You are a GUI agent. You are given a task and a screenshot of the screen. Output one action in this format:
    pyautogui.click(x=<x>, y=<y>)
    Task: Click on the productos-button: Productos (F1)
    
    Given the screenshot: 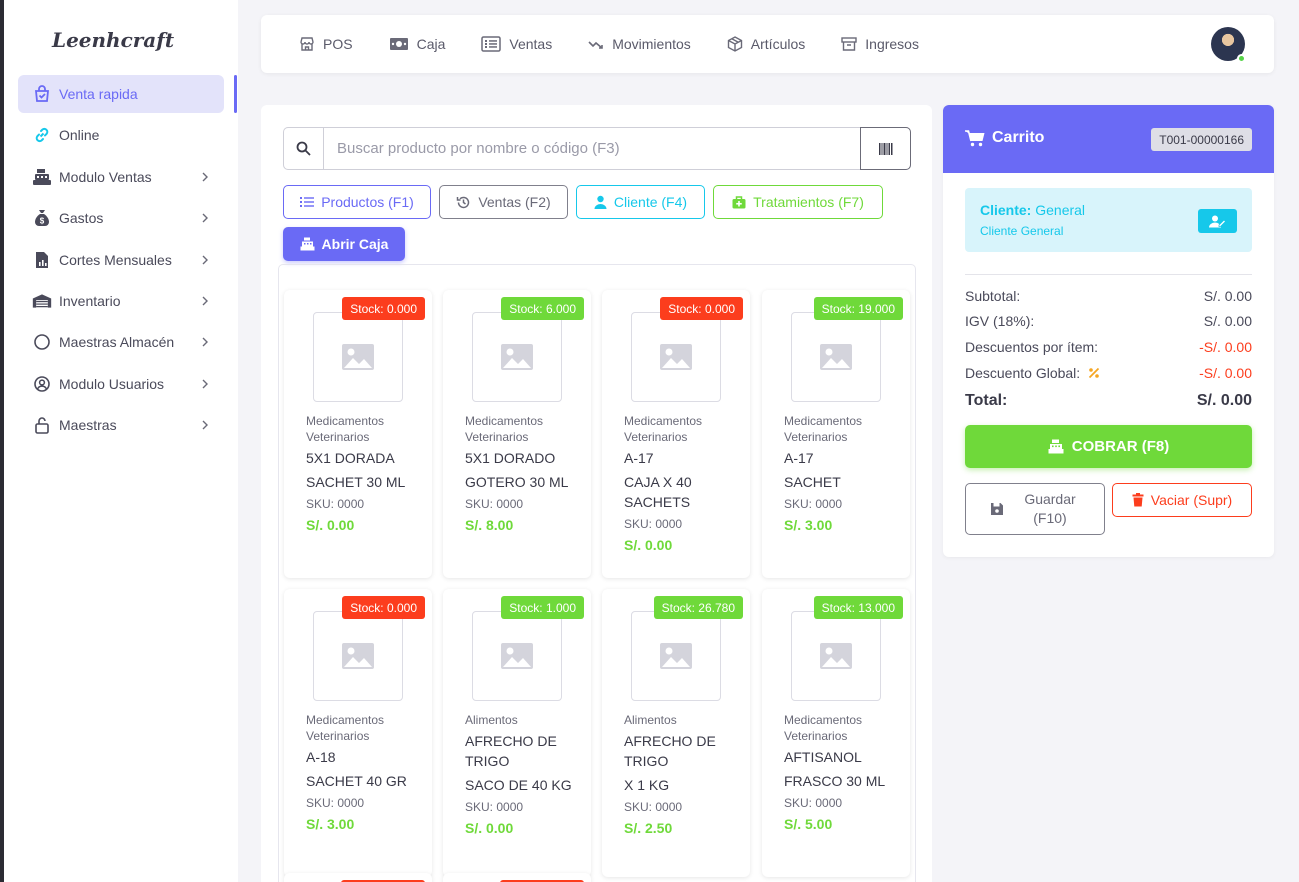 What is the action you would take?
    pyautogui.click(x=357, y=202)
    